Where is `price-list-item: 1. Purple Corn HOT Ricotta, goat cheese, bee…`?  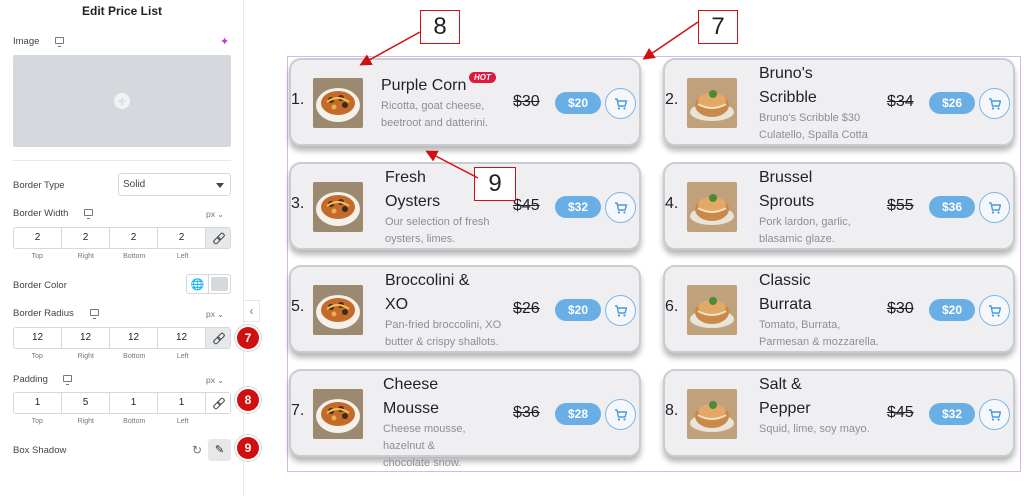 price-list-item: 1. Purple Corn HOT Ricotta, goat cheese, bee… is located at coordinates (465, 102).